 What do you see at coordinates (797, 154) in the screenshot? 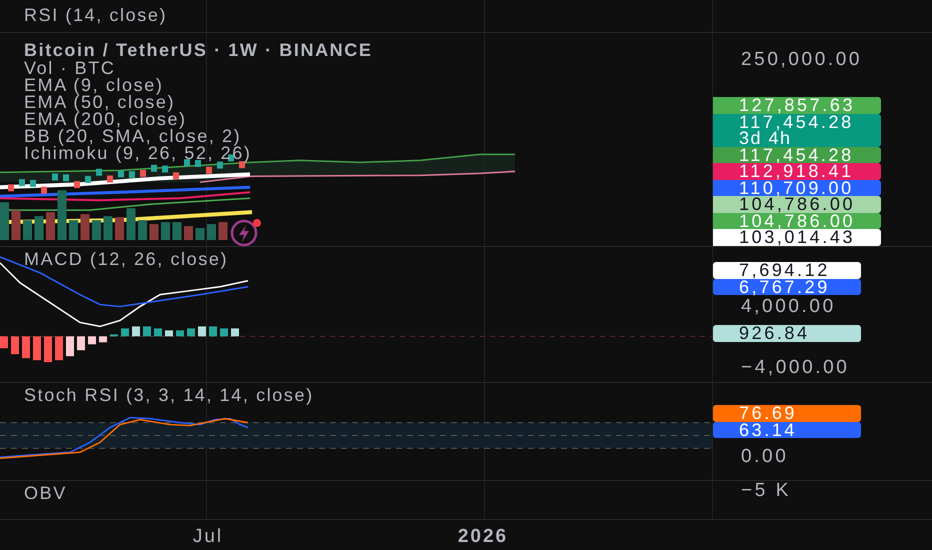
I see `price-tag: 117,454.28` at bounding box center [797, 154].